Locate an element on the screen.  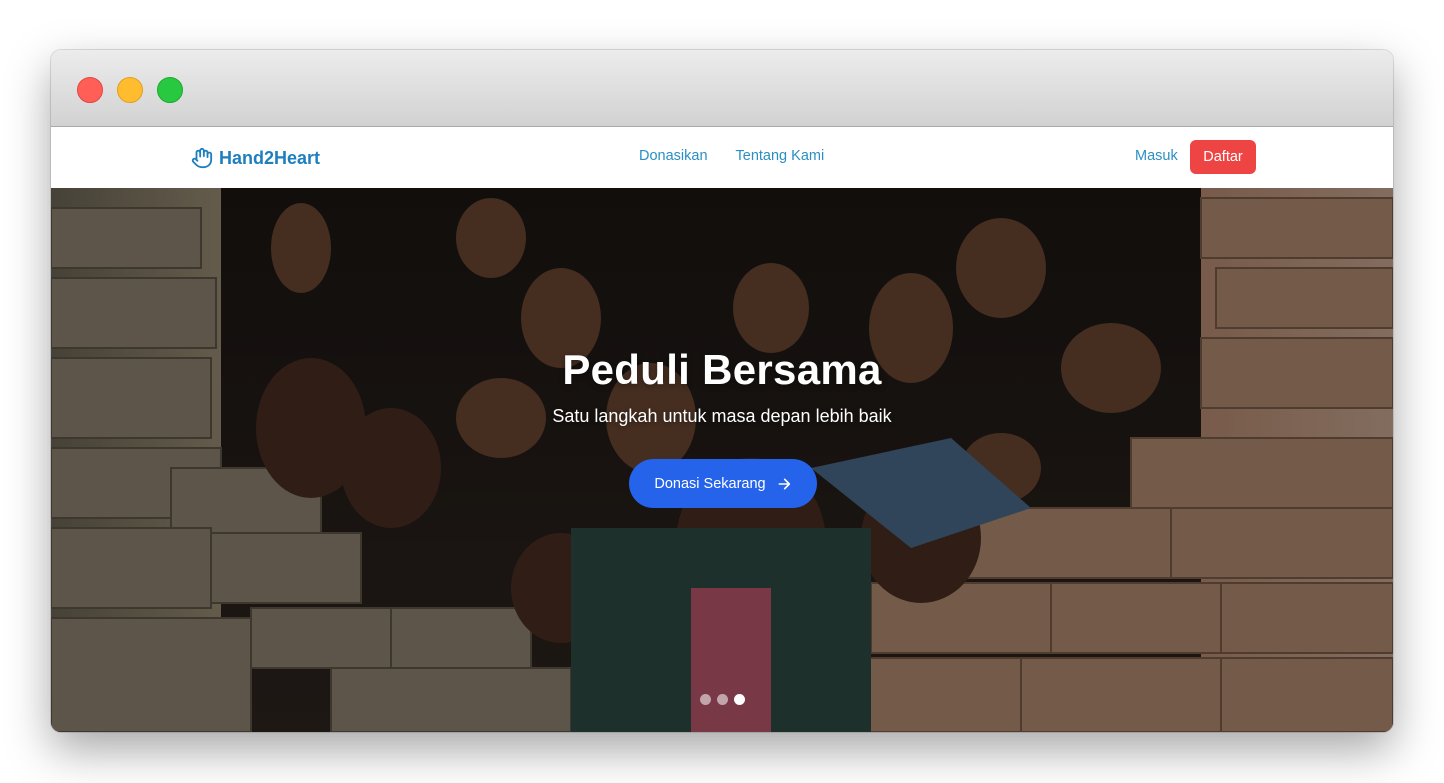
brand-name: Hand2Heart is located at coordinates (270, 157).